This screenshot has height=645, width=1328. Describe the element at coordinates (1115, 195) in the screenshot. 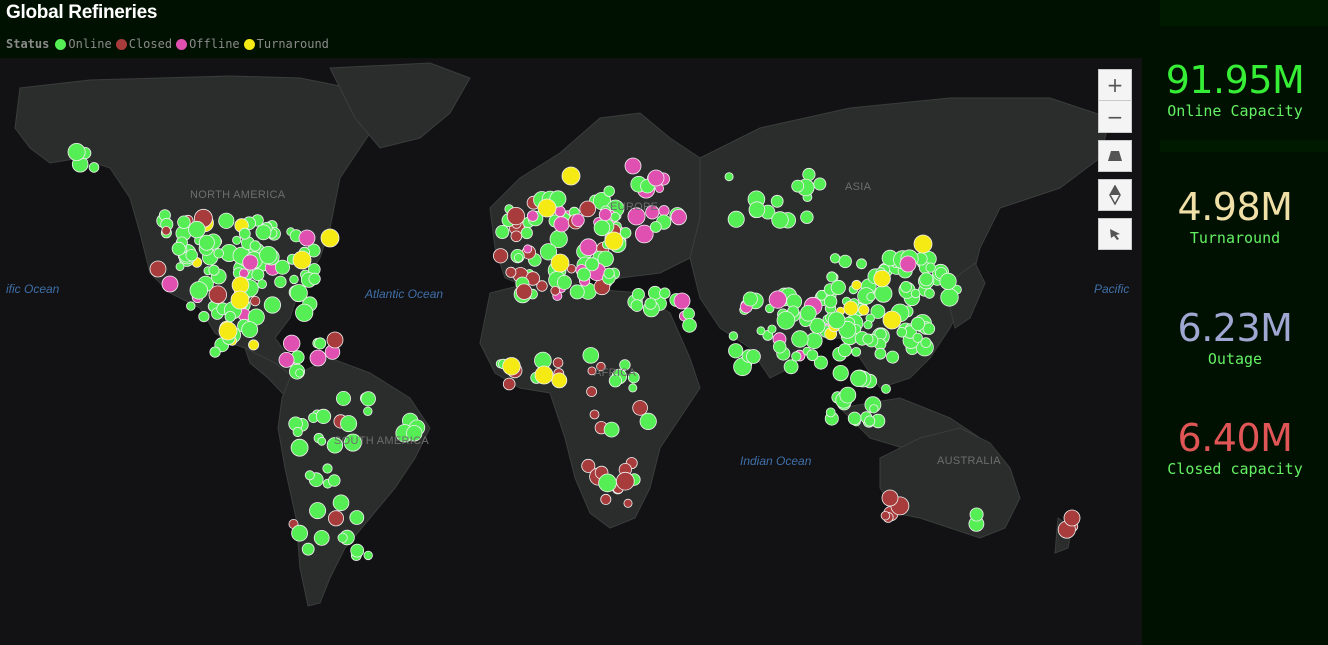

I see `compass-button` at that location.